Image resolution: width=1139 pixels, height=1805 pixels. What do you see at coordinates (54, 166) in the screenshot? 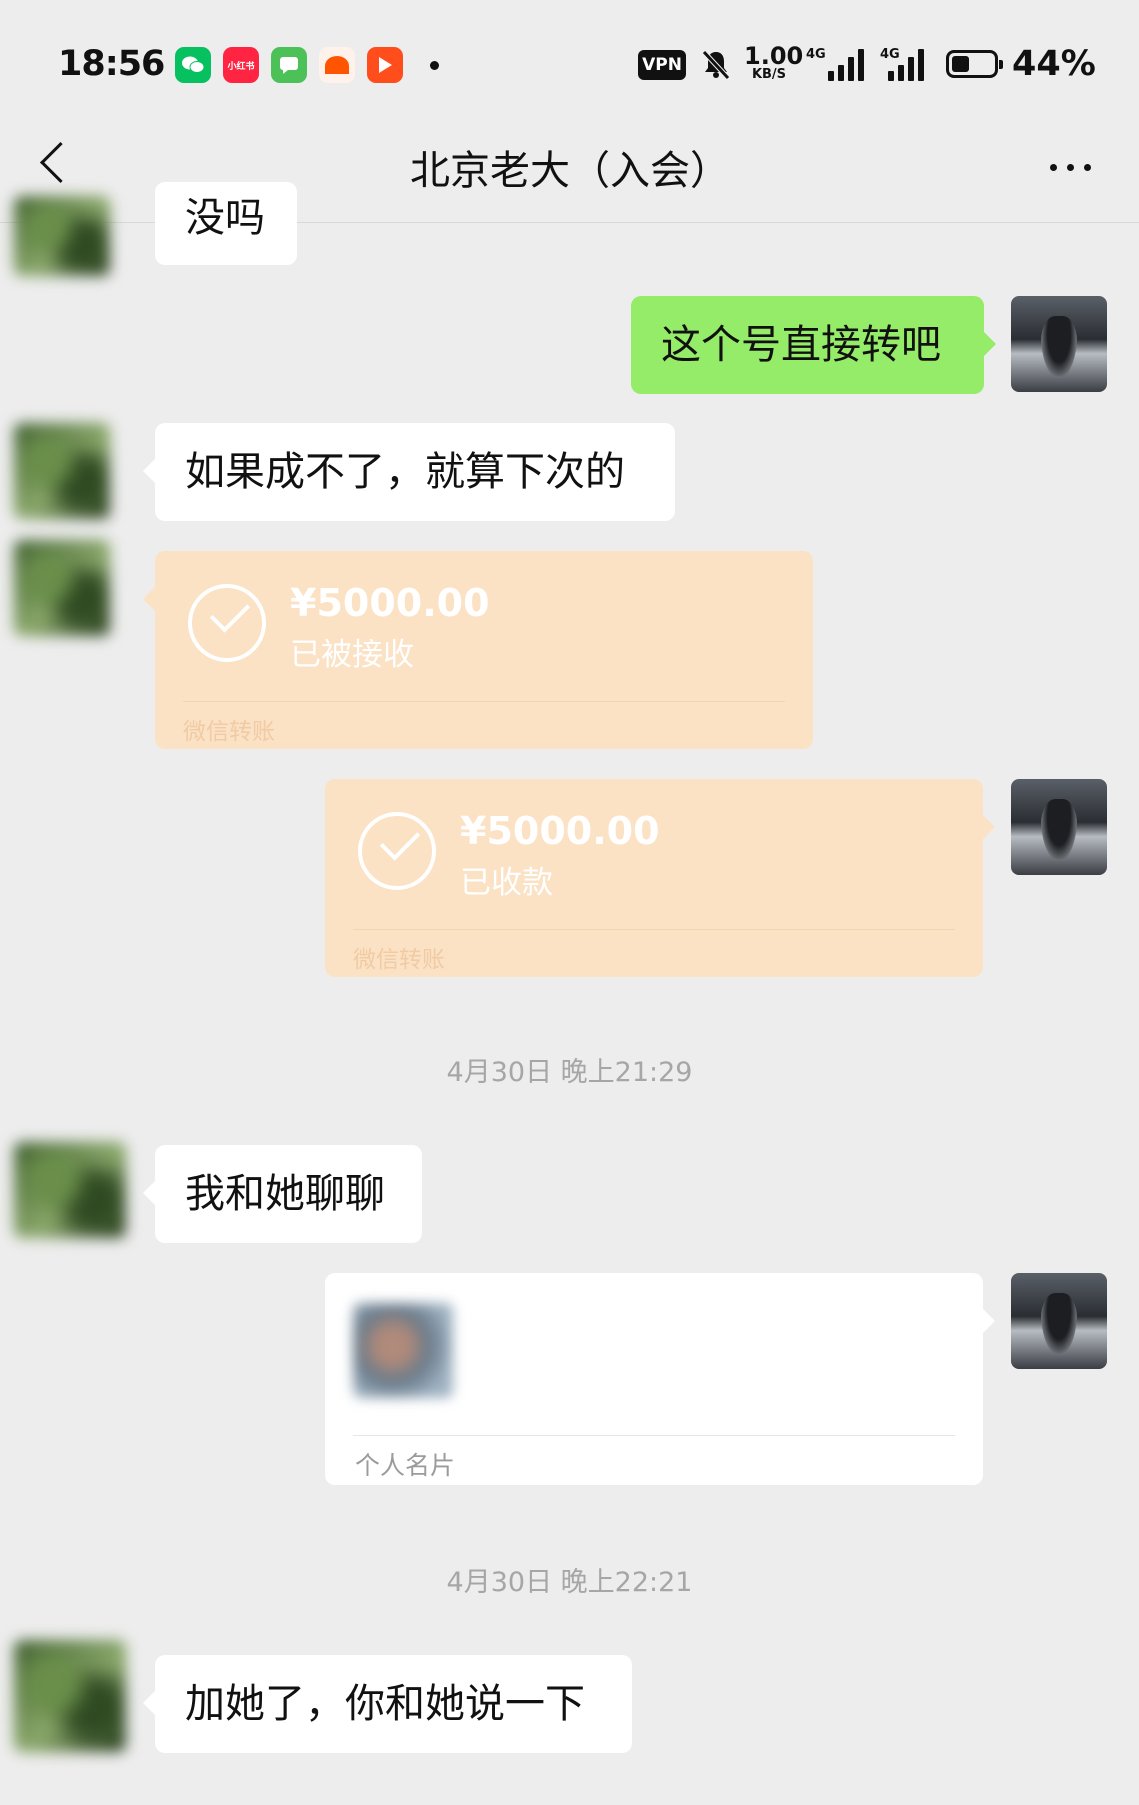
I see `back-chevron-icon` at bounding box center [54, 166].